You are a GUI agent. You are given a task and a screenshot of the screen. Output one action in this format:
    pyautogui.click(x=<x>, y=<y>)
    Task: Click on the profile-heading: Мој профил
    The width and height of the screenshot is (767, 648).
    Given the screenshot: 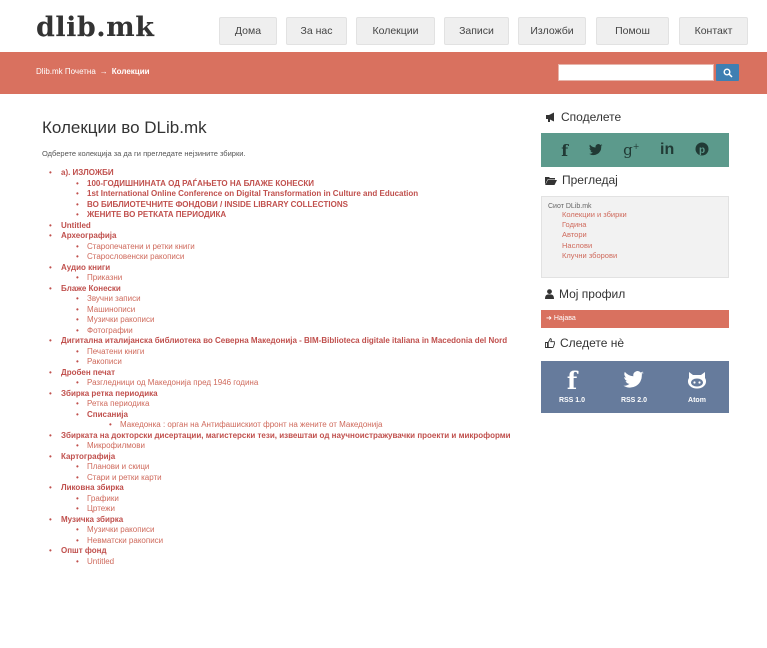 What is the action you would take?
    pyautogui.click(x=585, y=294)
    